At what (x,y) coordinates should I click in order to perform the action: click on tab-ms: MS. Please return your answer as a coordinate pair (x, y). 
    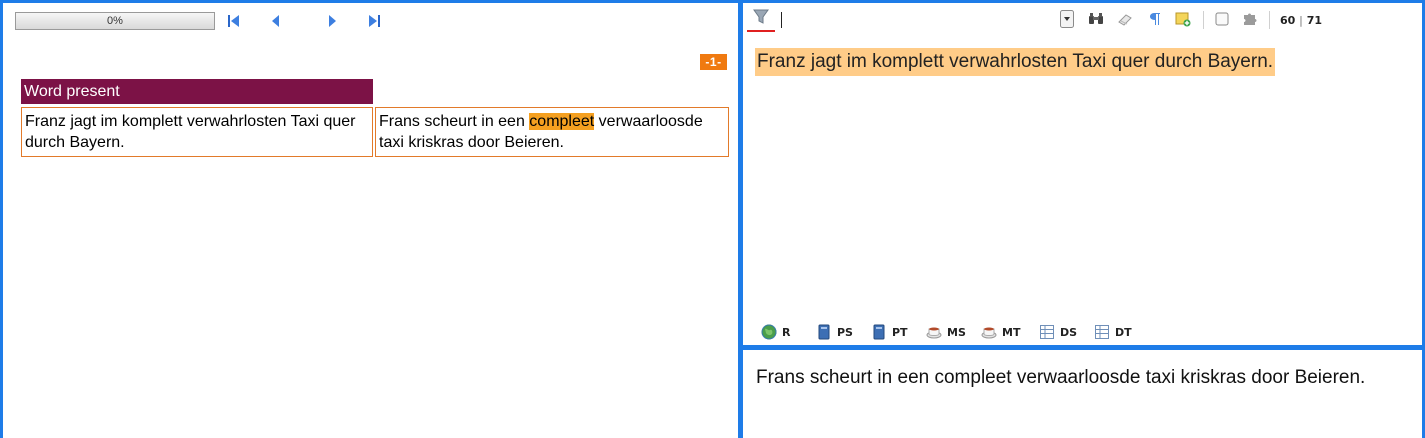
    Looking at the image, I should click on (946, 332).